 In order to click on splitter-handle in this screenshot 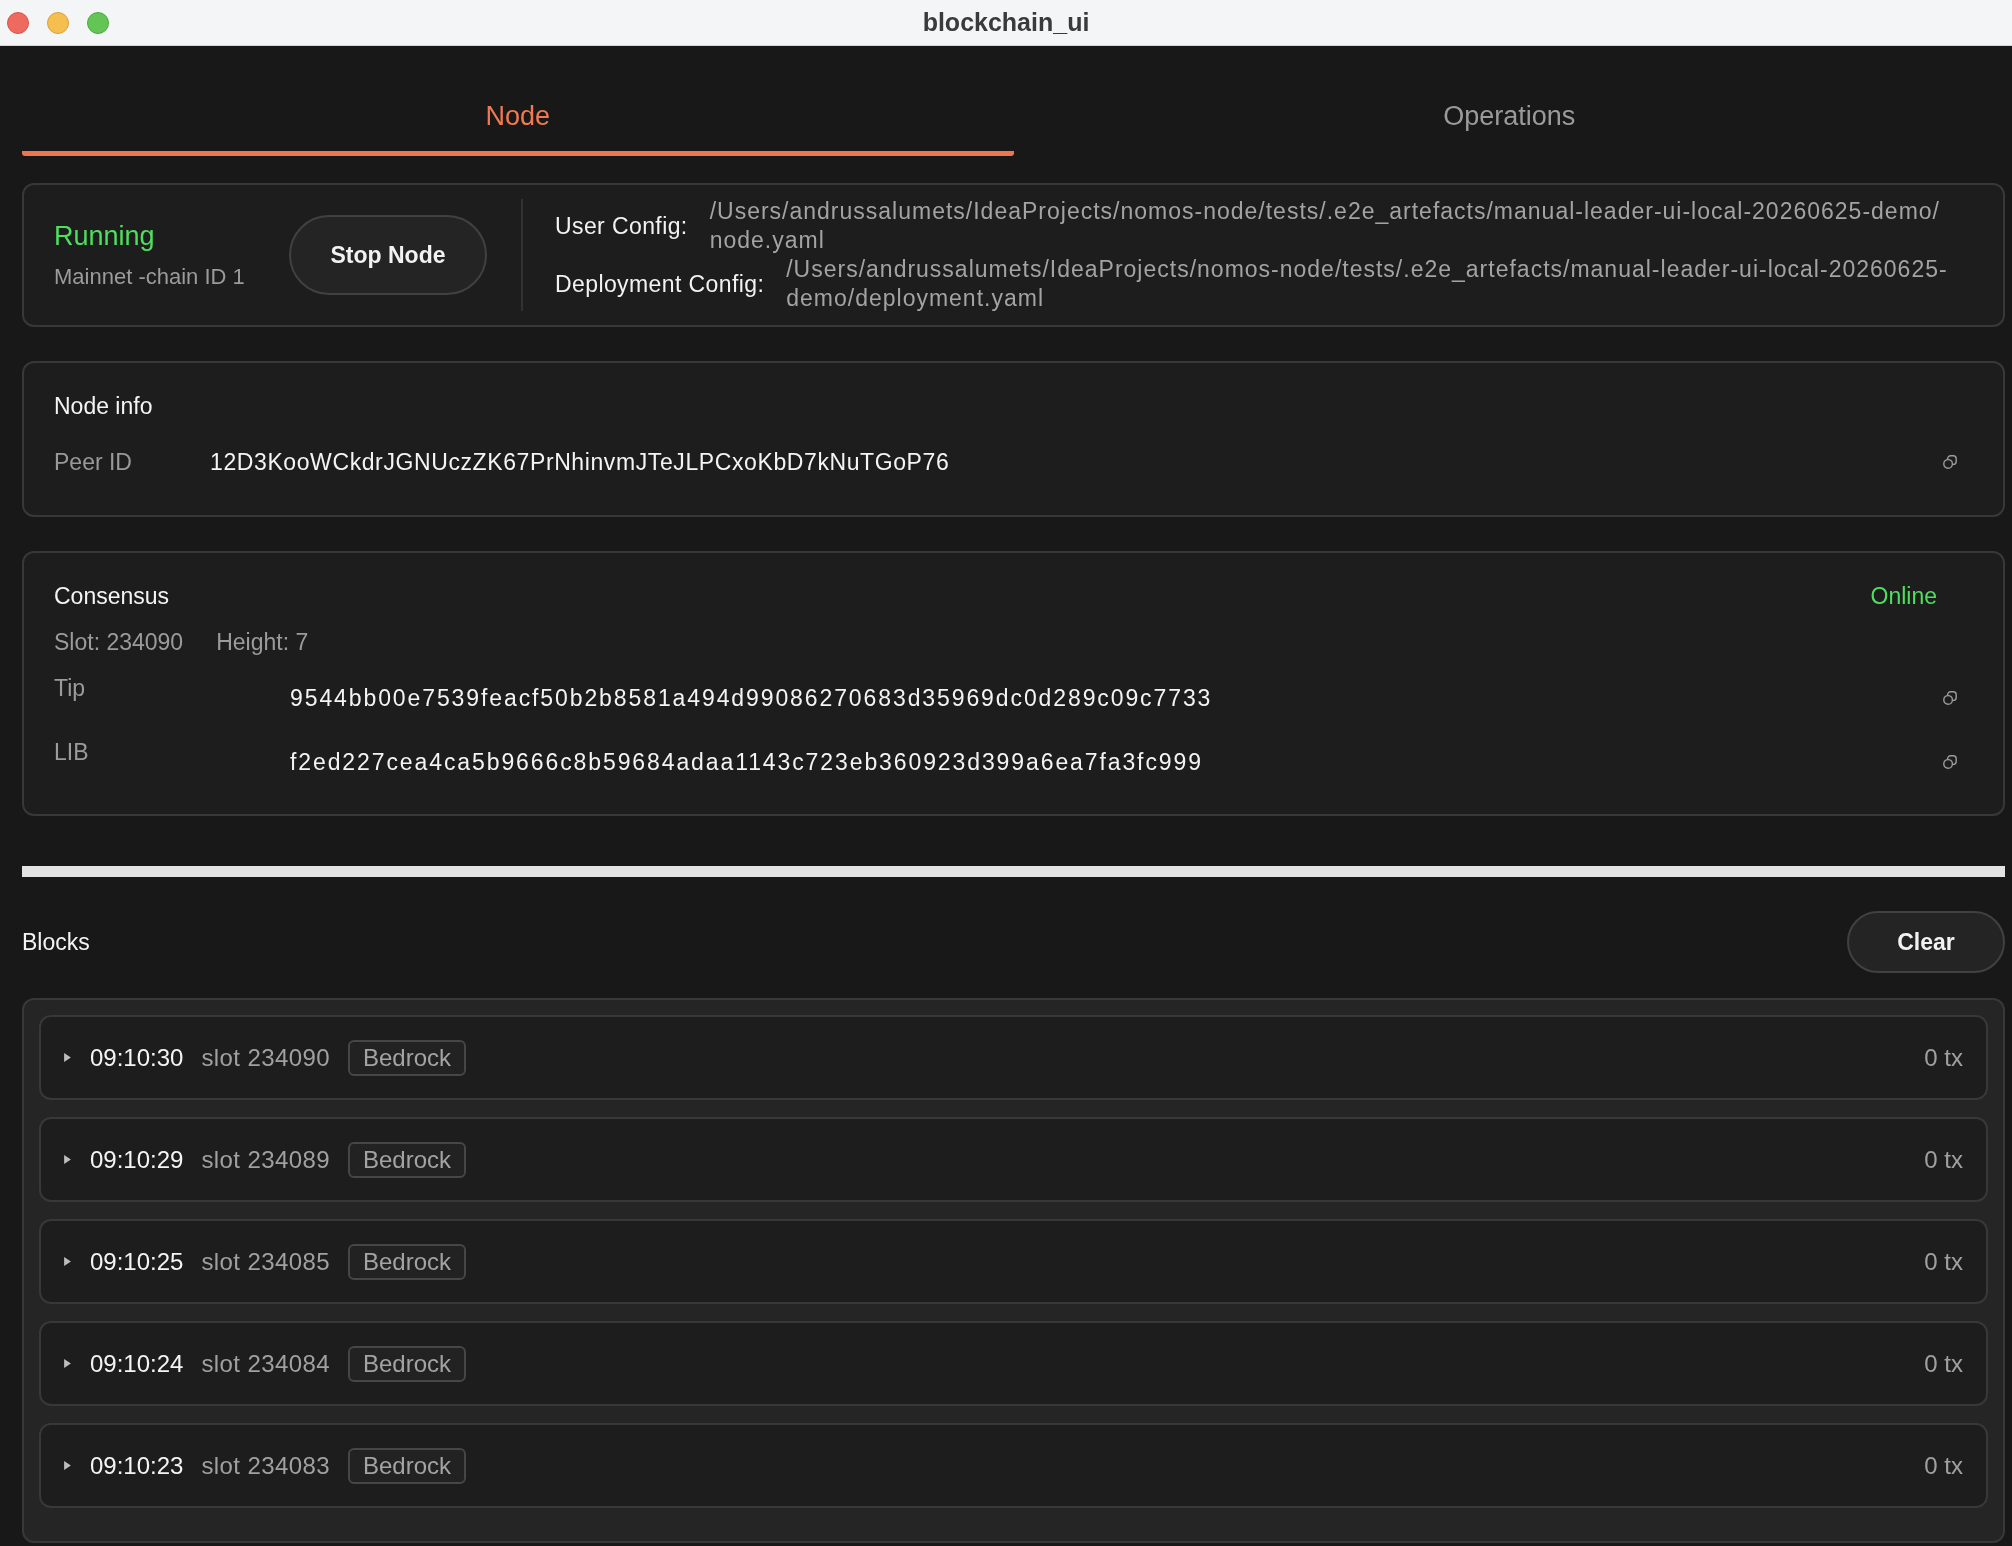, I will do `click(1013, 871)`.